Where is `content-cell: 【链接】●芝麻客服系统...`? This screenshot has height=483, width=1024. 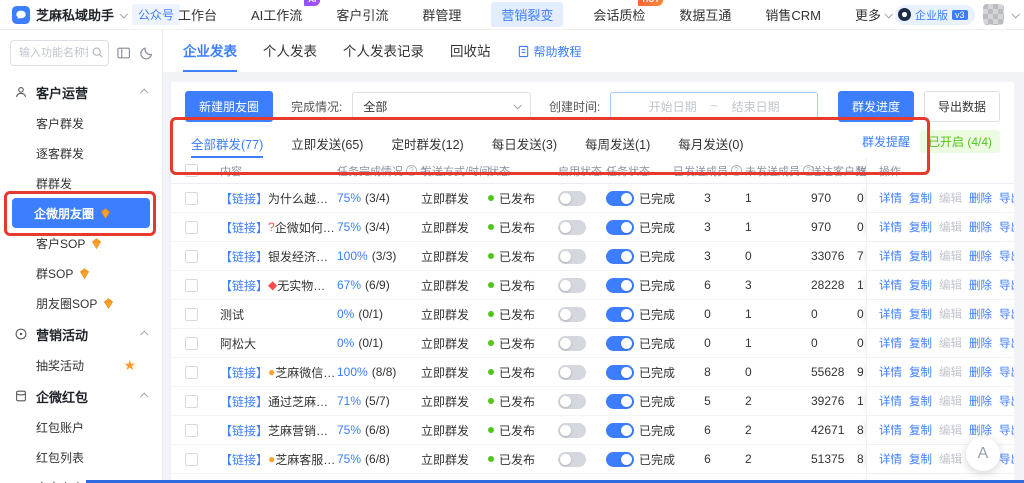 content-cell: 【链接】●芝麻客服系统... is located at coordinates (278, 459).